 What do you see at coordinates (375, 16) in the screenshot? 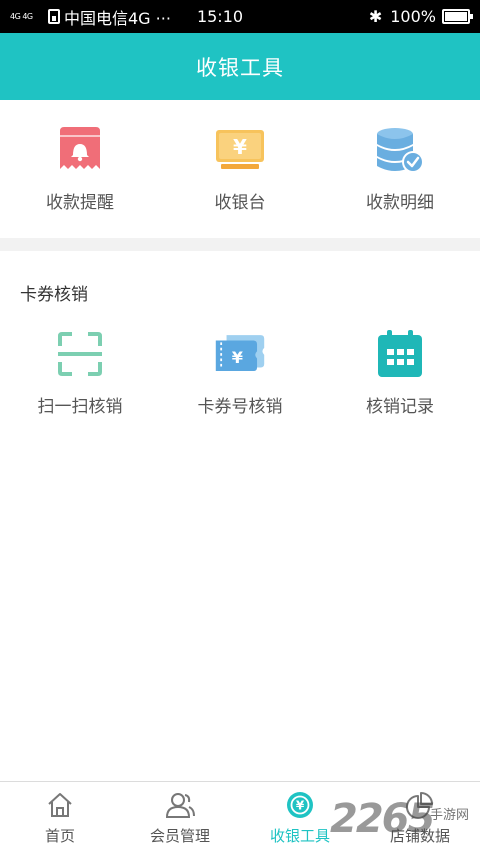
I see `bluetooth-icon: ✱` at bounding box center [375, 16].